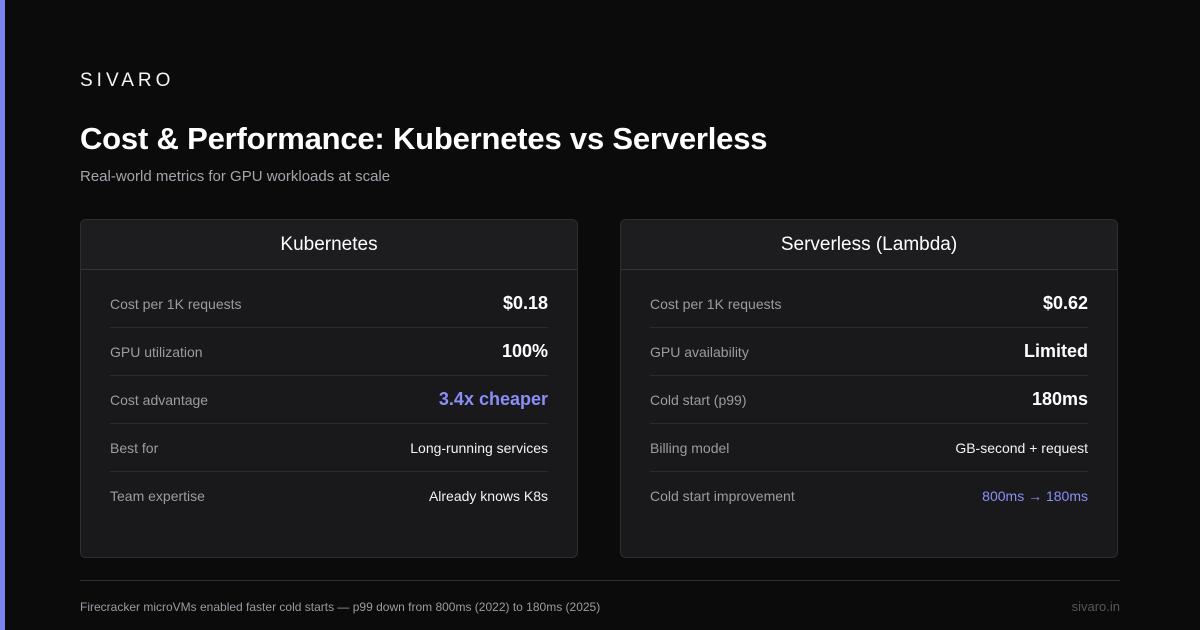 This screenshot has width=1200, height=630. I want to click on metric-label: Billing model, so click(690, 447).